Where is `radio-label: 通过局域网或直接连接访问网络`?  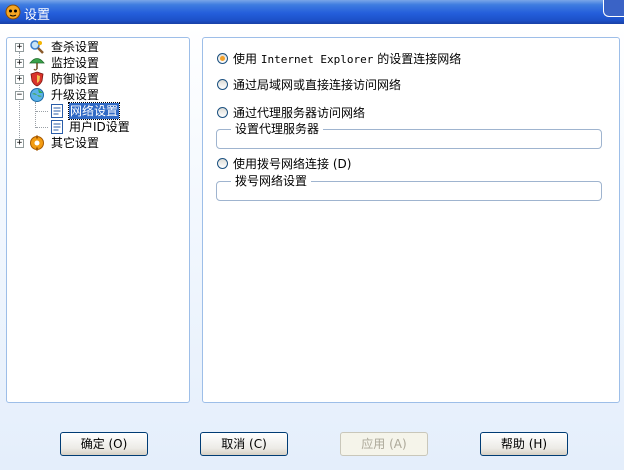 radio-label: 通过局域网或直接连接访问网络 is located at coordinates (317, 85).